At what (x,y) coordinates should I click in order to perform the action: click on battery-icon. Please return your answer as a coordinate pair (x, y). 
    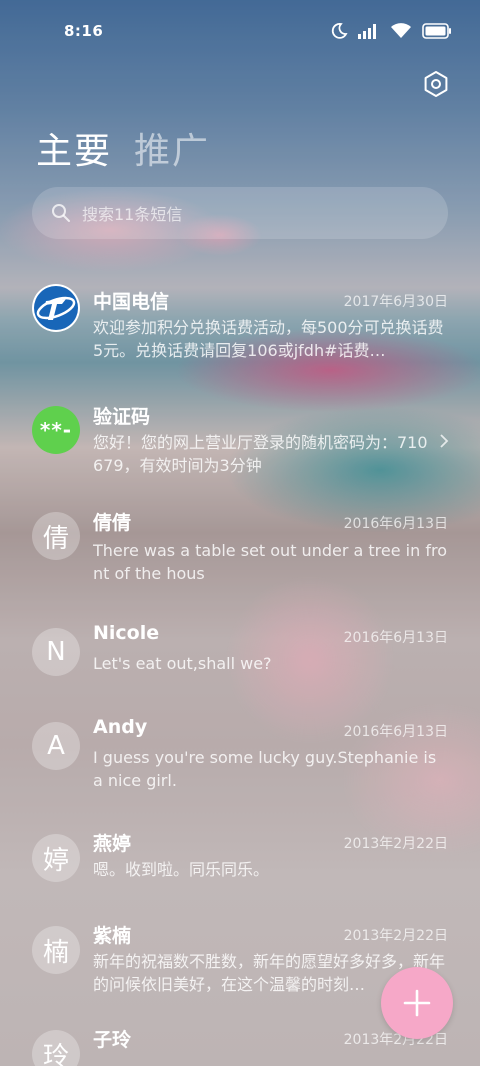
    Looking at the image, I should click on (436, 31).